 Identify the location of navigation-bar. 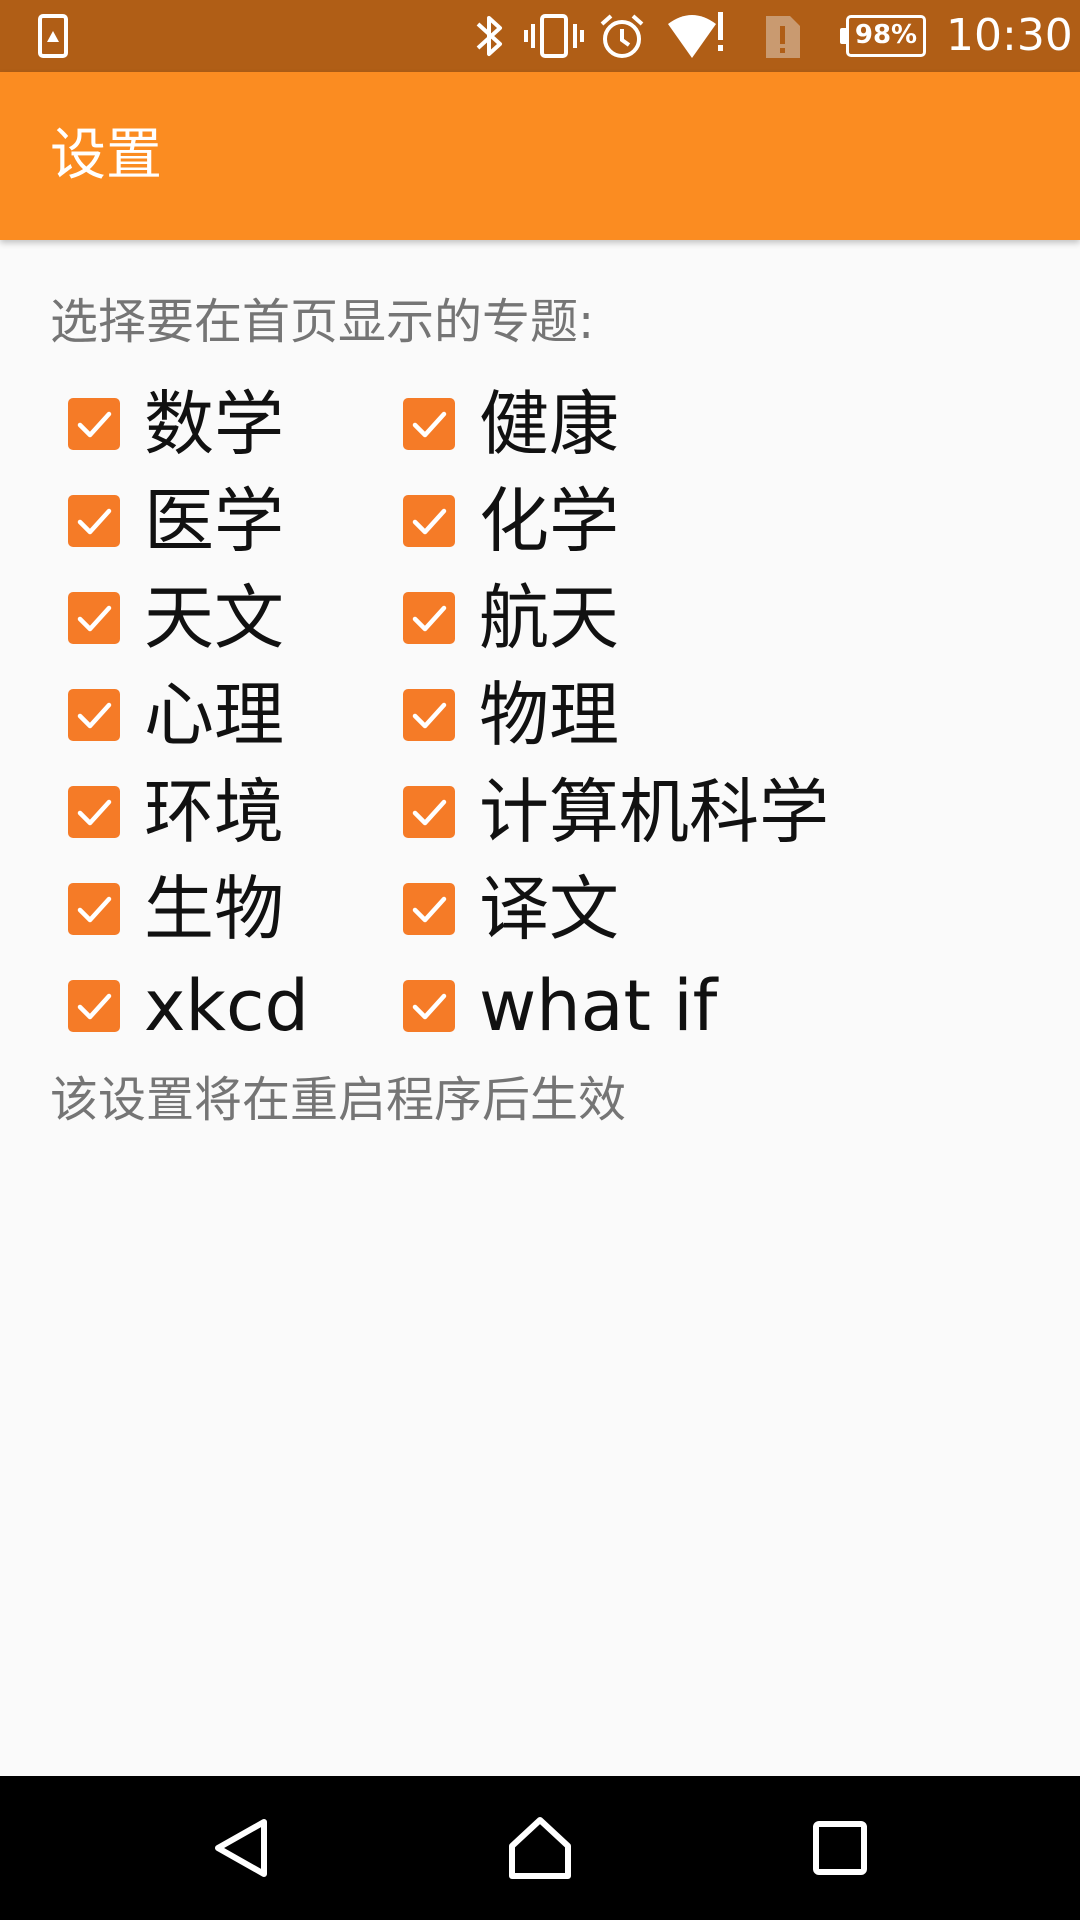
(540, 1848).